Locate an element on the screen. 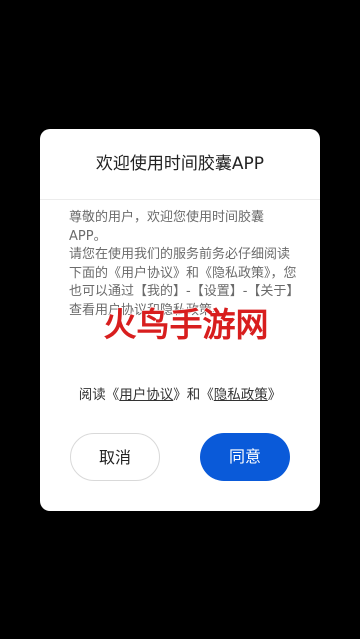 This screenshot has height=639, width=360. agreement-line: 阅读《用户协议》和《隐私政策》 is located at coordinates (180, 393).